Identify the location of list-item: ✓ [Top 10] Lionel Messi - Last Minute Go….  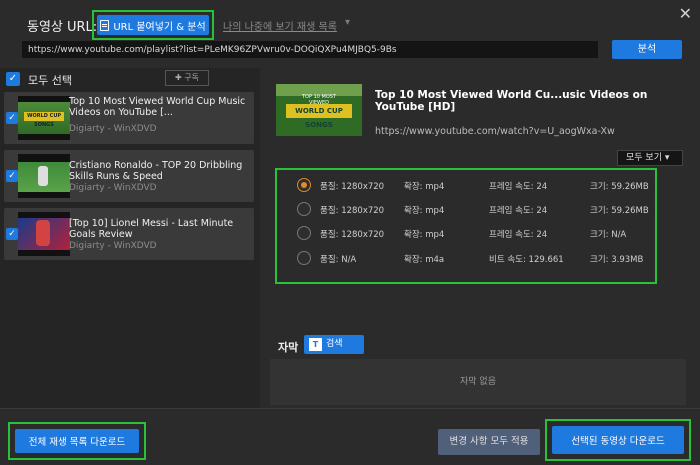
(129, 234).